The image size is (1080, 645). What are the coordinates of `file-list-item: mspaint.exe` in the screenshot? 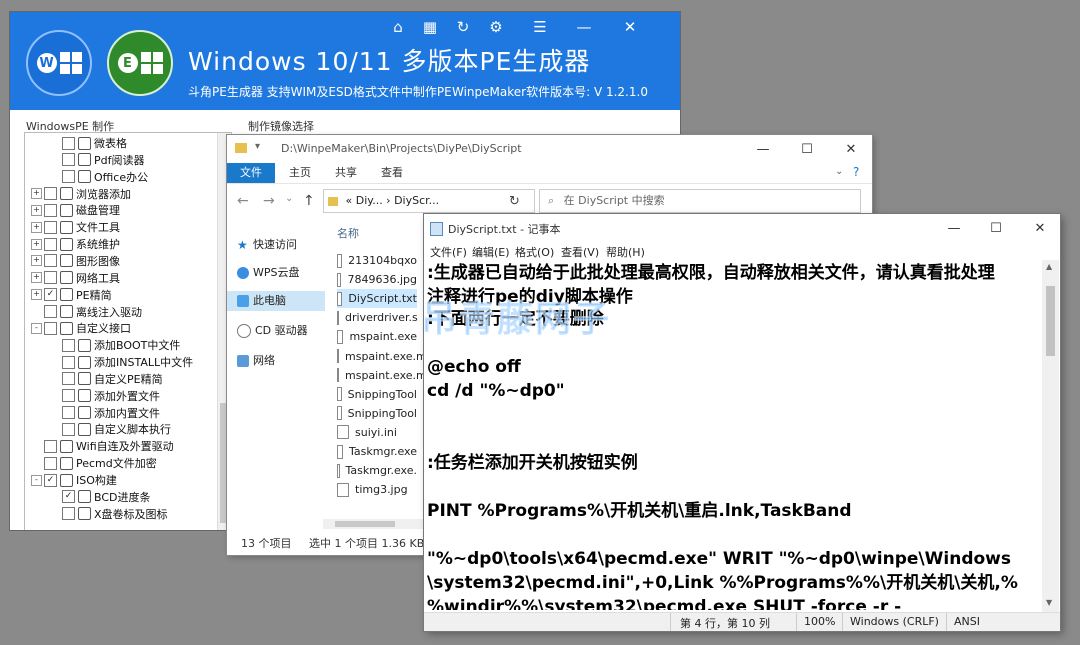 It's located at (377, 336).